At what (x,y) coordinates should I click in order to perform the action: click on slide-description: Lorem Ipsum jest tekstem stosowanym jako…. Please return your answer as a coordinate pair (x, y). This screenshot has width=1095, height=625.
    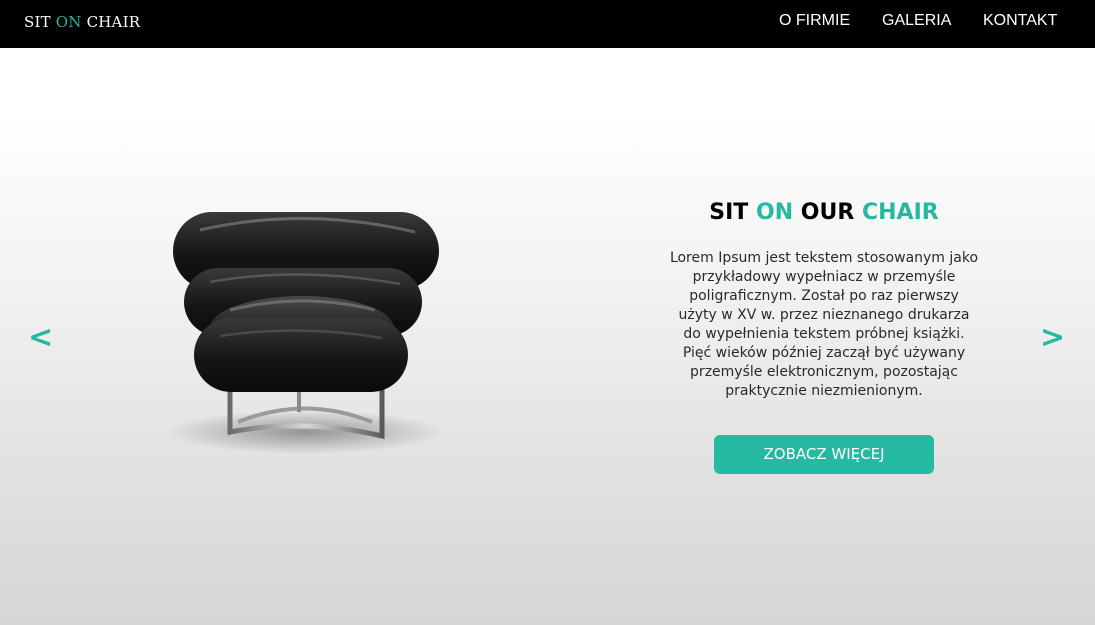
    Looking at the image, I should click on (824, 324).